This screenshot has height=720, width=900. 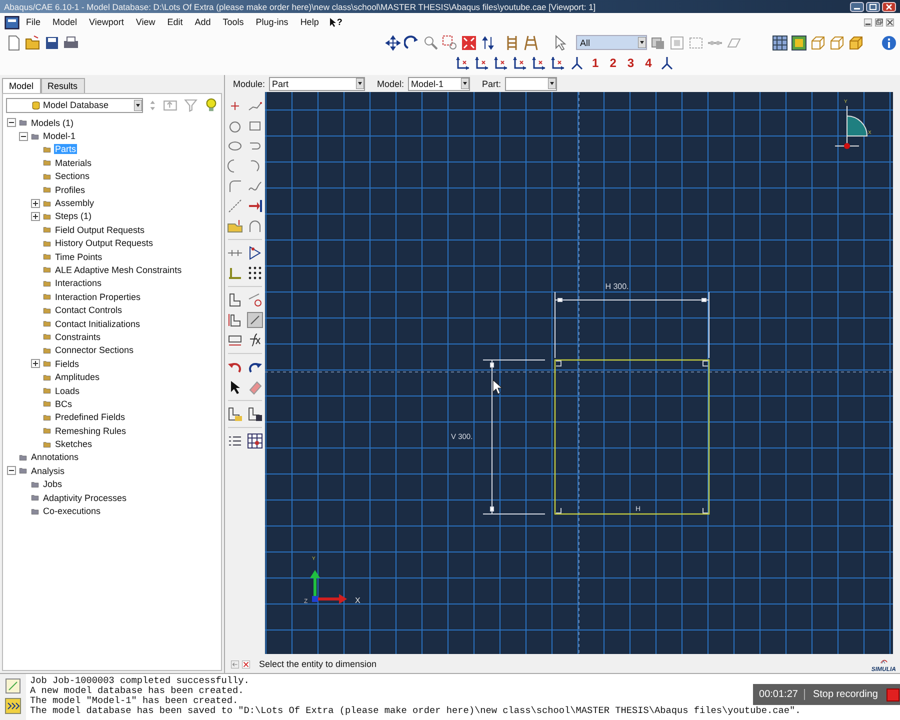 What do you see at coordinates (450, 42) in the screenshot?
I see `box-zoom-icon` at bounding box center [450, 42].